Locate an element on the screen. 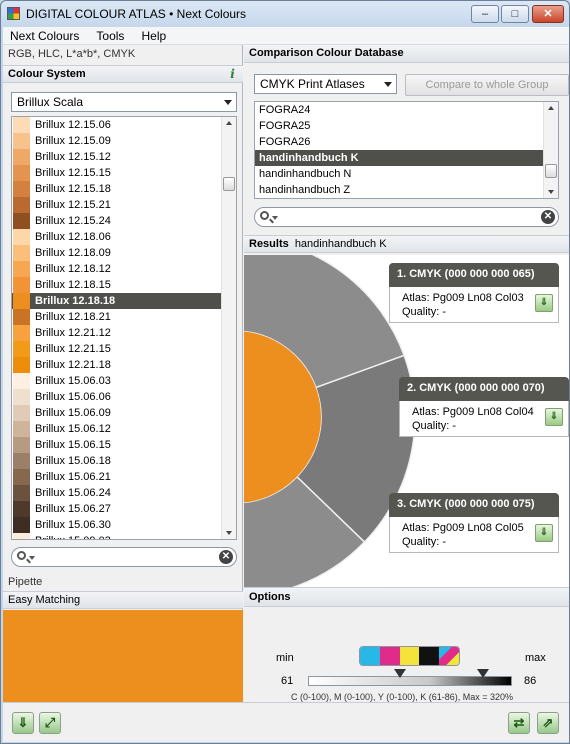  database-list-item: FOGRA25 is located at coordinates (406, 126).